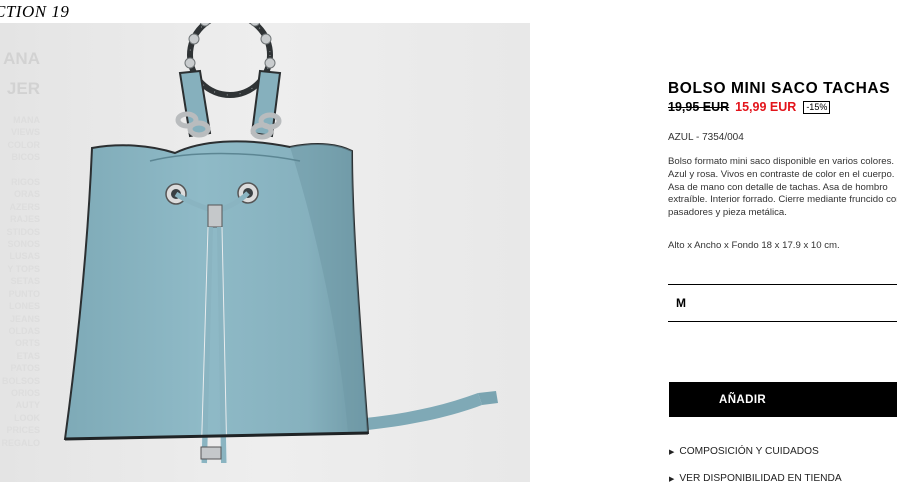 This screenshot has width=897, height=484. I want to click on sidebar-item: VIEWS, so click(20, 132).